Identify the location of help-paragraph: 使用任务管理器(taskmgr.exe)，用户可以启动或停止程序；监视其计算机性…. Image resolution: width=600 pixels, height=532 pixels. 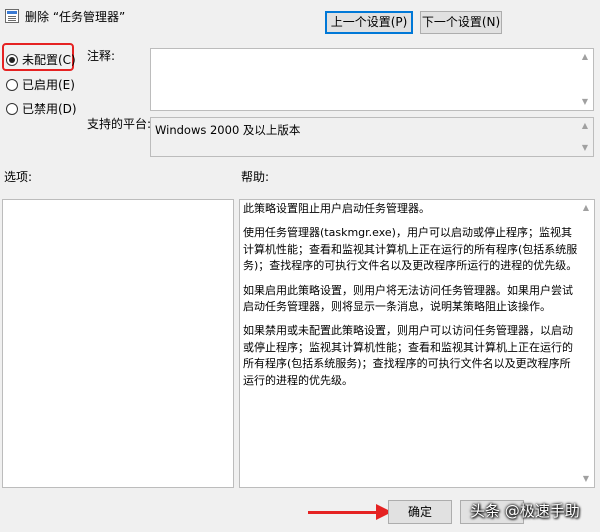
(410, 249).